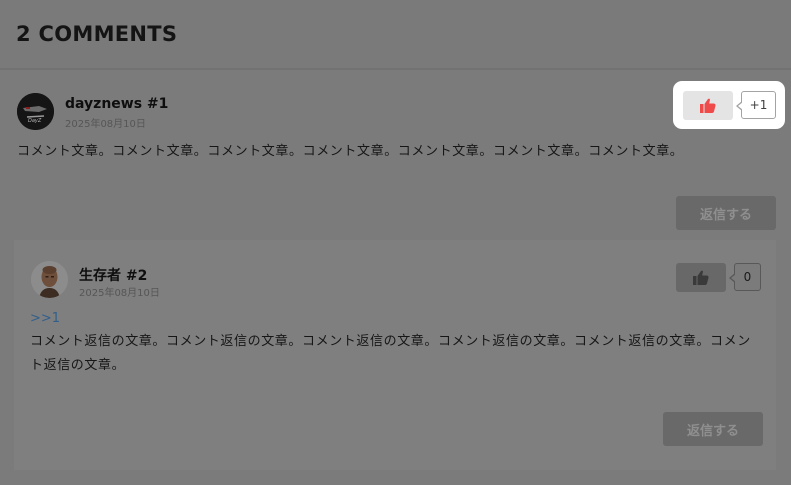 Image resolution: width=791 pixels, height=485 pixels. I want to click on like-count: 0, so click(745, 277).